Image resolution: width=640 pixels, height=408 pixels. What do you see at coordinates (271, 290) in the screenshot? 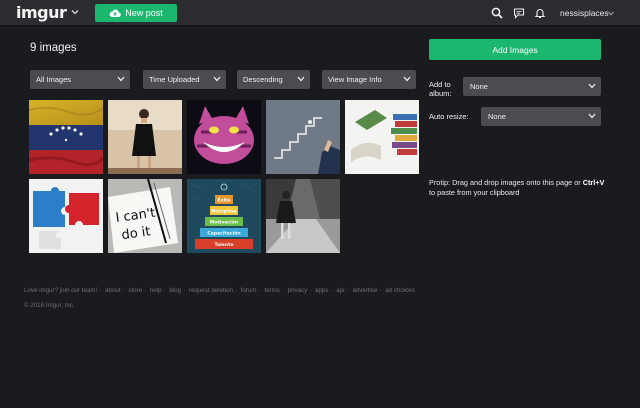
I see `footer-link: terms` at bounding box center [271, 290].